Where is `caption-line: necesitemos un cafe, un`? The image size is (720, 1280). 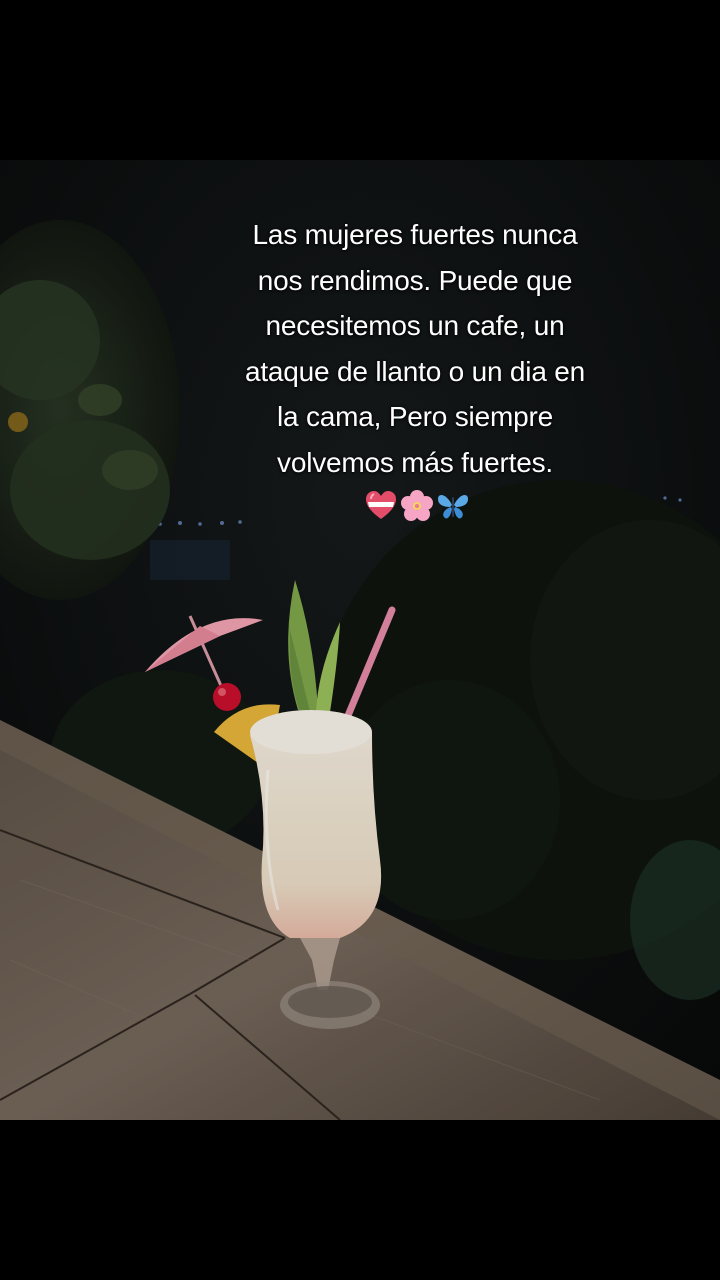
caption-line: necesitemos un cafe, un is located at coordinates (415, 325).